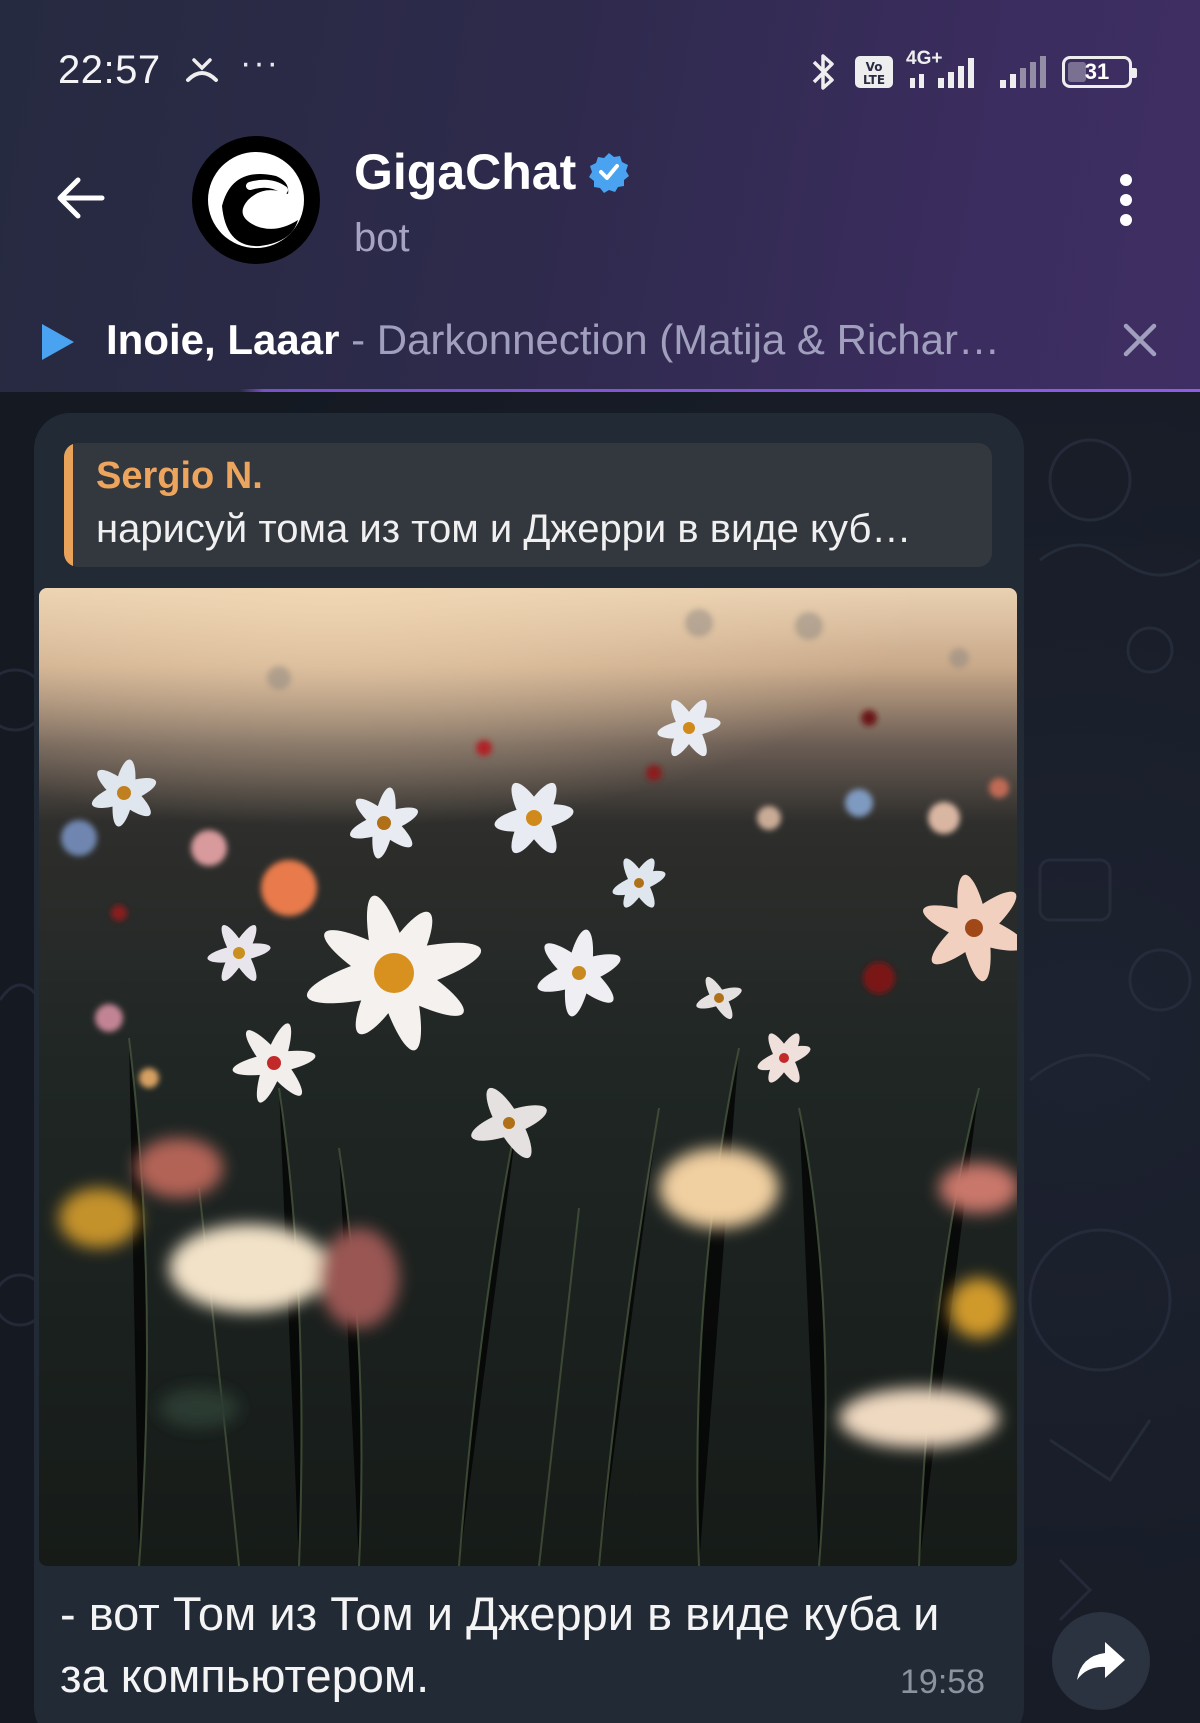 The height and width of the screenshot is (1723, 1200). What do you see at coordinates (1023, 72) in the screenshot?
I see `signal-icon` at bounding box center [1023, 72].